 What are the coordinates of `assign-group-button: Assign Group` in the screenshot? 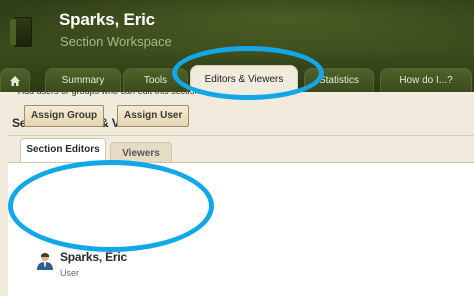 It's located at (64, 116).